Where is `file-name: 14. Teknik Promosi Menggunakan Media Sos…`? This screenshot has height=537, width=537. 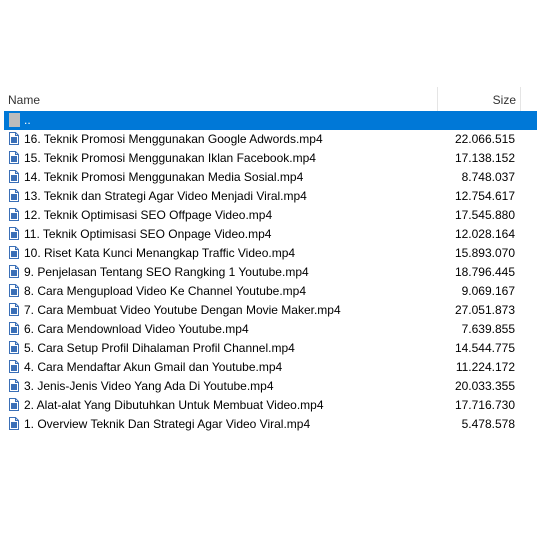 file-name: 14. Teknik Promosi Menggunakan Media Sos… is located at coordinates (164, 177).